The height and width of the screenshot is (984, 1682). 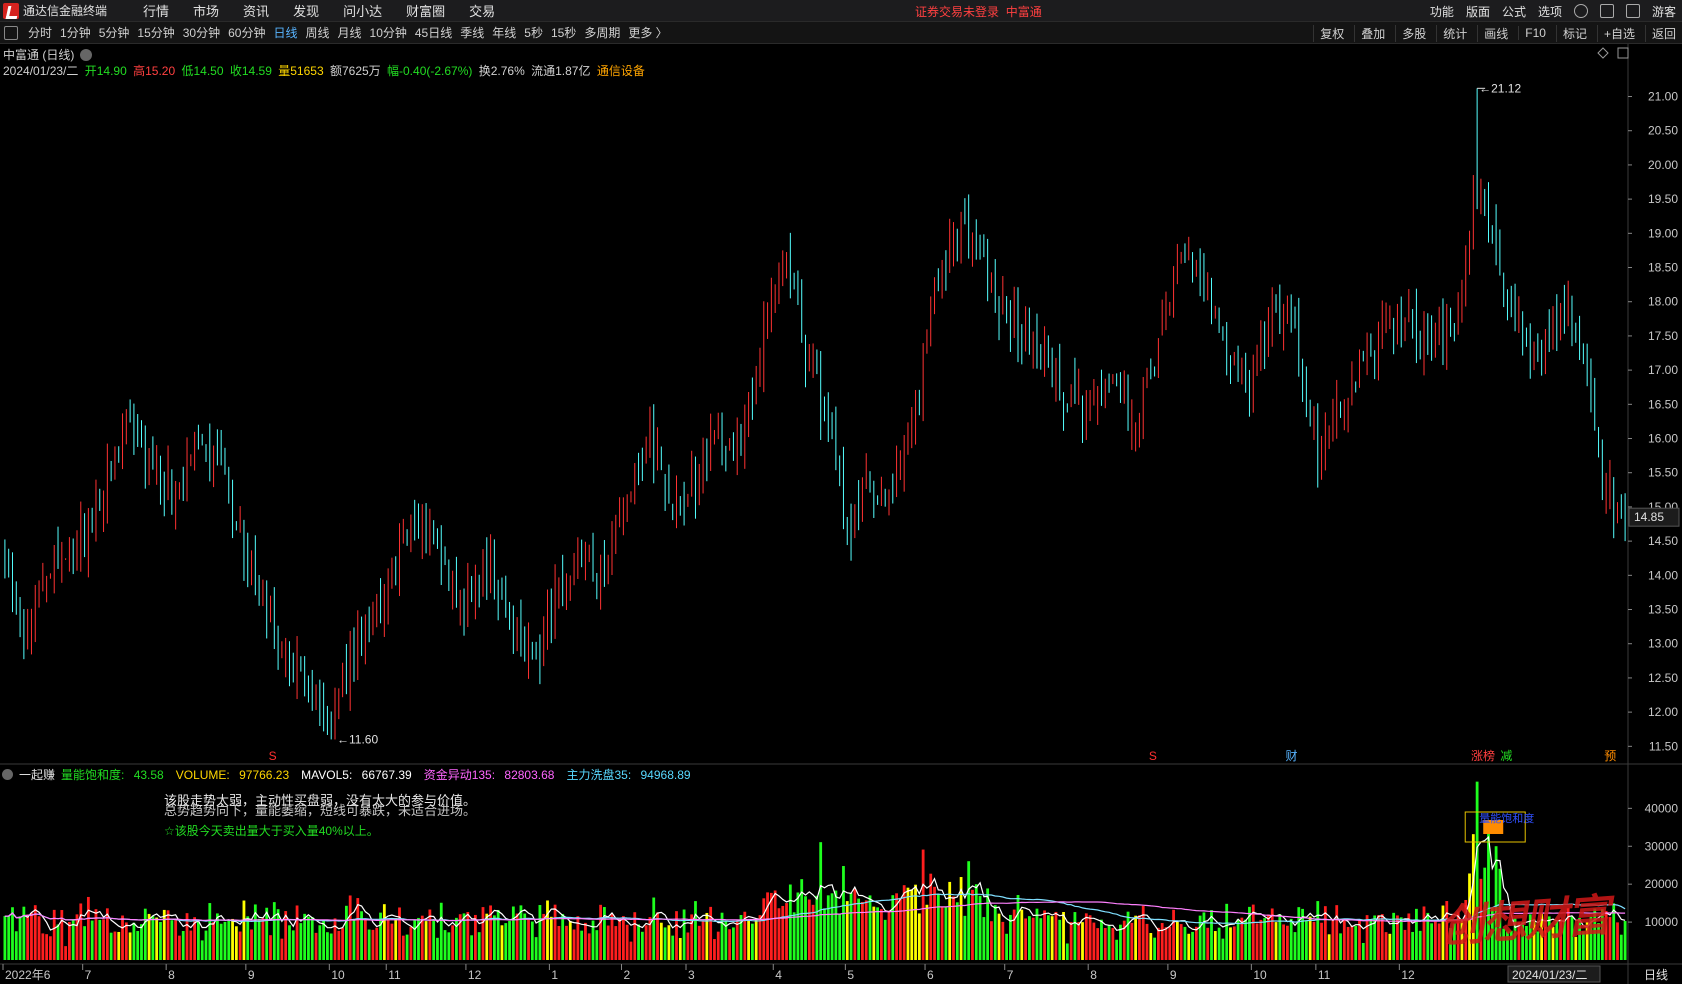 What do you see at coordinates (626, 975) in the screenshot?
I see `x-axis-label: 2` at bounding box center [626, 975].